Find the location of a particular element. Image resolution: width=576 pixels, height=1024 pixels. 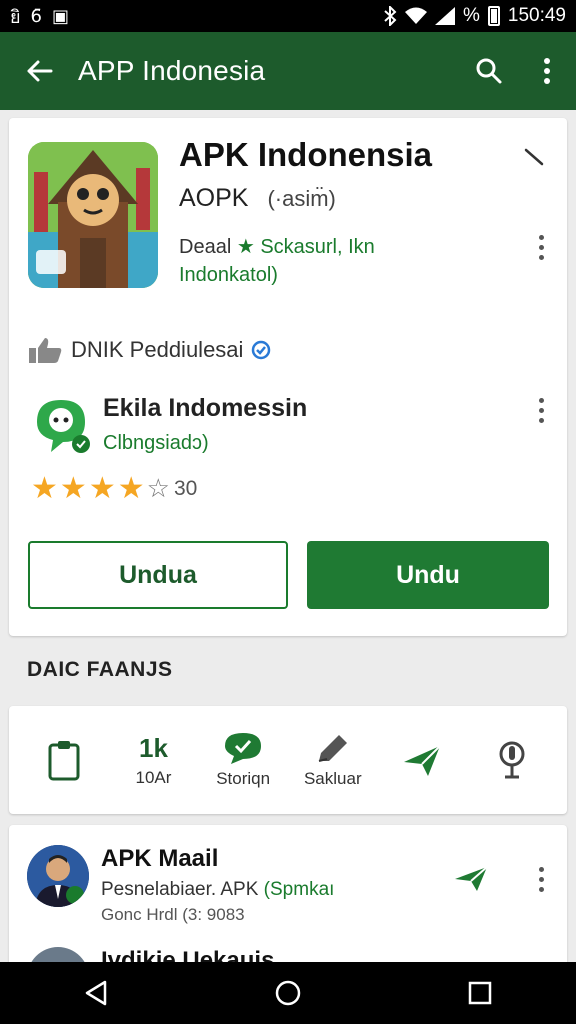

clipboard-cell is located at coordinates (64, 760).